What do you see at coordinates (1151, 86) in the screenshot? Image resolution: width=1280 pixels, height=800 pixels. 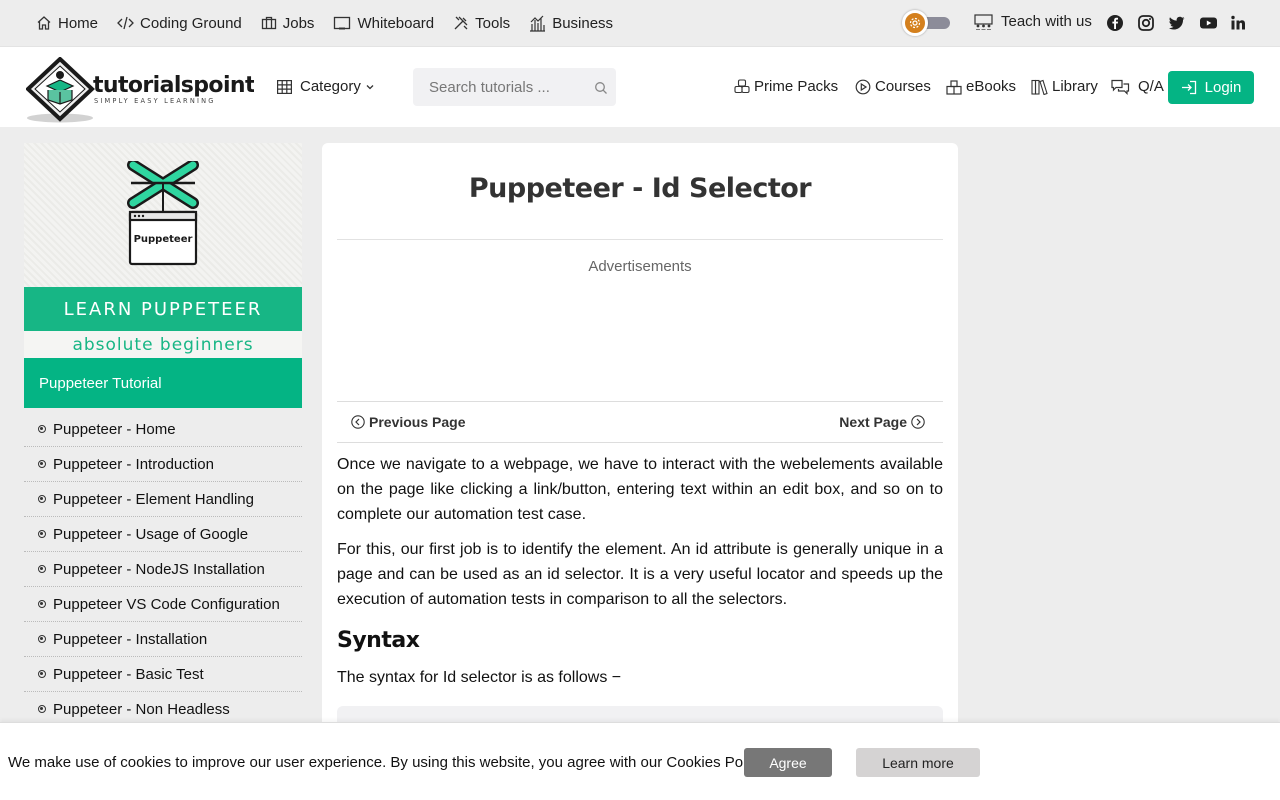 I see `nav-qa-label: Q/A` at bounding box center [1151, 86].